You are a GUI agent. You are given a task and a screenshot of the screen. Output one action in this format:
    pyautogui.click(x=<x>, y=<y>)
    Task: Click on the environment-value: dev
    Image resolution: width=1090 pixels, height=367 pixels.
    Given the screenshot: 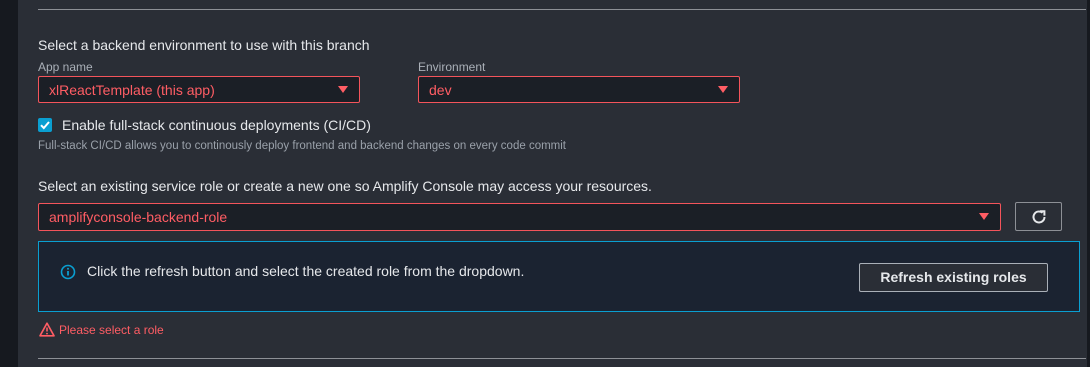 What is the action you would take?
    pyautogui.click(x=440, y=90)
    